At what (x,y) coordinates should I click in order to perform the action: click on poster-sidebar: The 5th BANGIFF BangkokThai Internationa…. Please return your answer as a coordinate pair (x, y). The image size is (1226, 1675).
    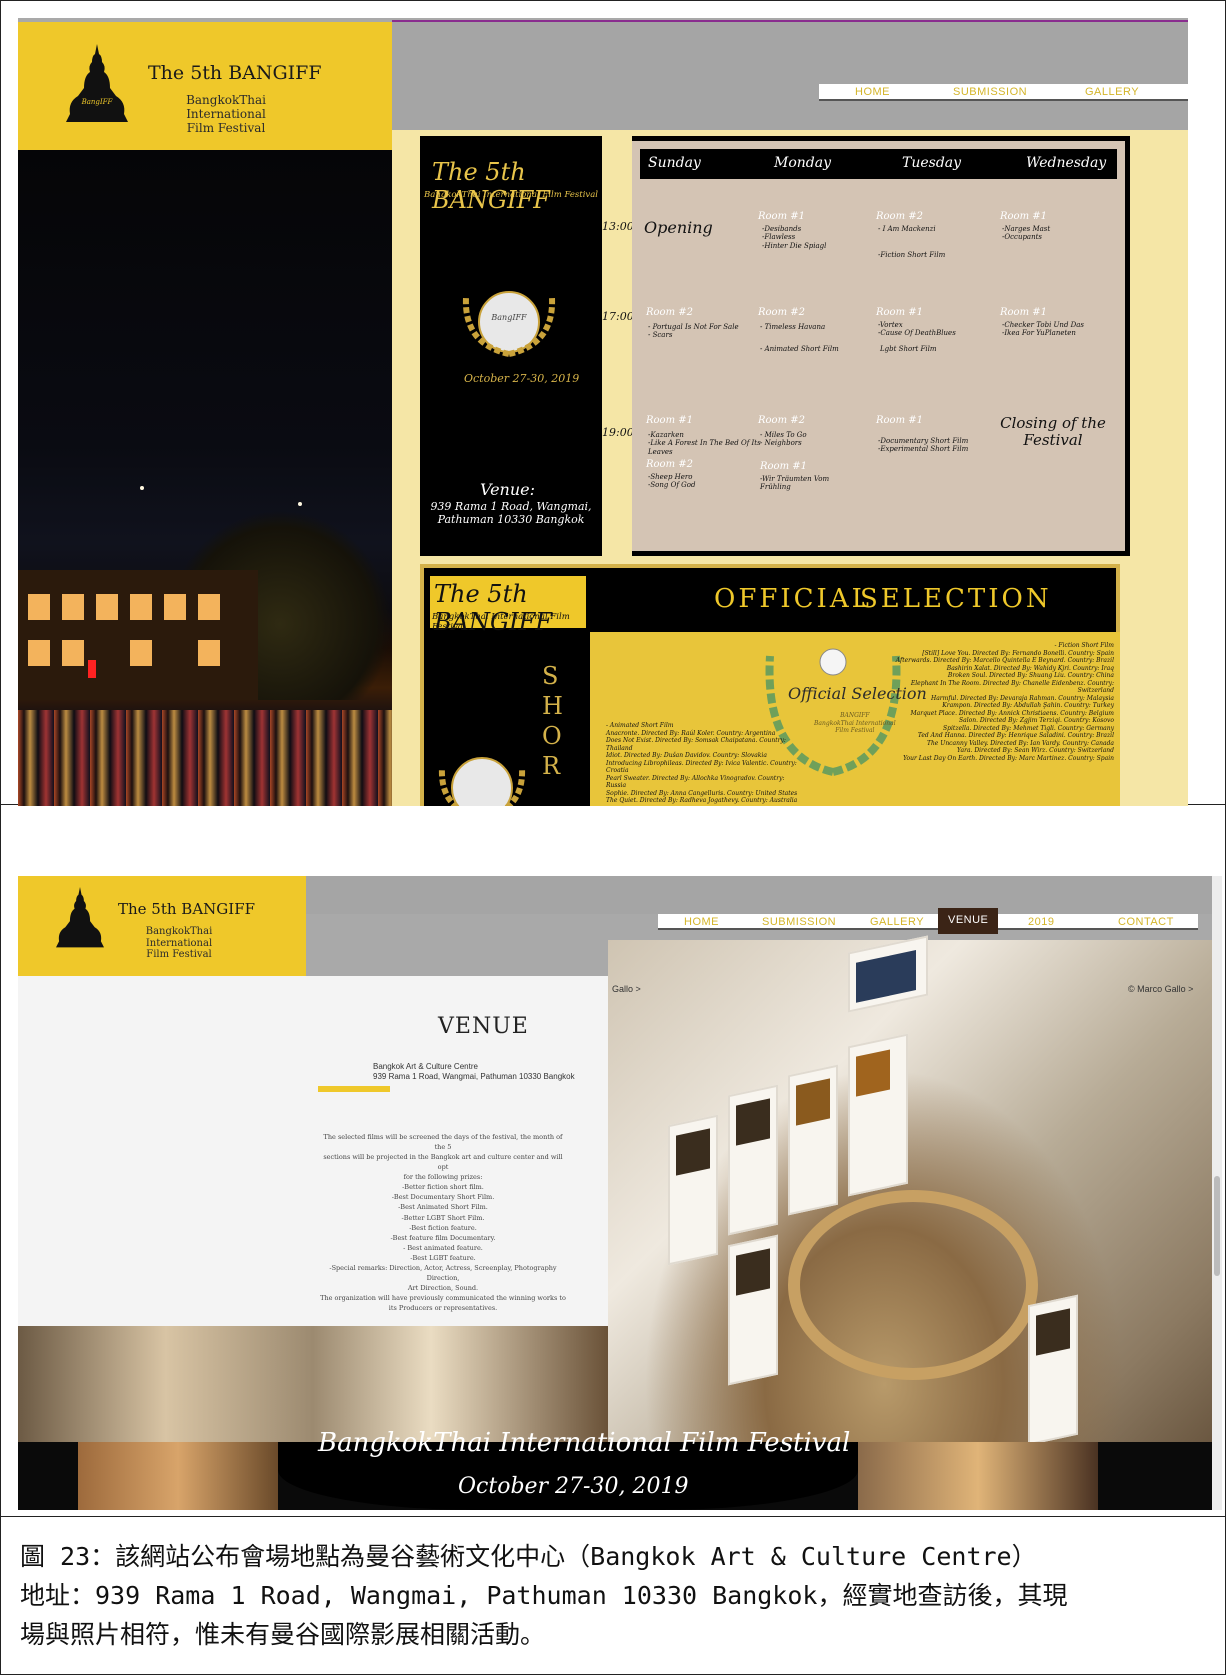
    Looking at the image, I should click on (511, 346).